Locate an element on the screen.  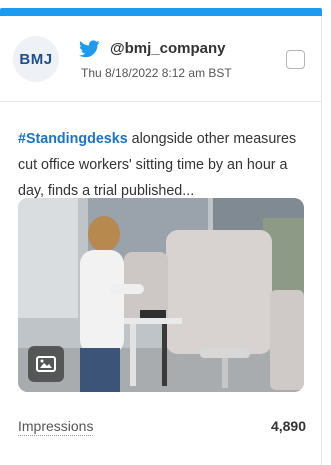
image-icon is located at coordinates (46, 364).